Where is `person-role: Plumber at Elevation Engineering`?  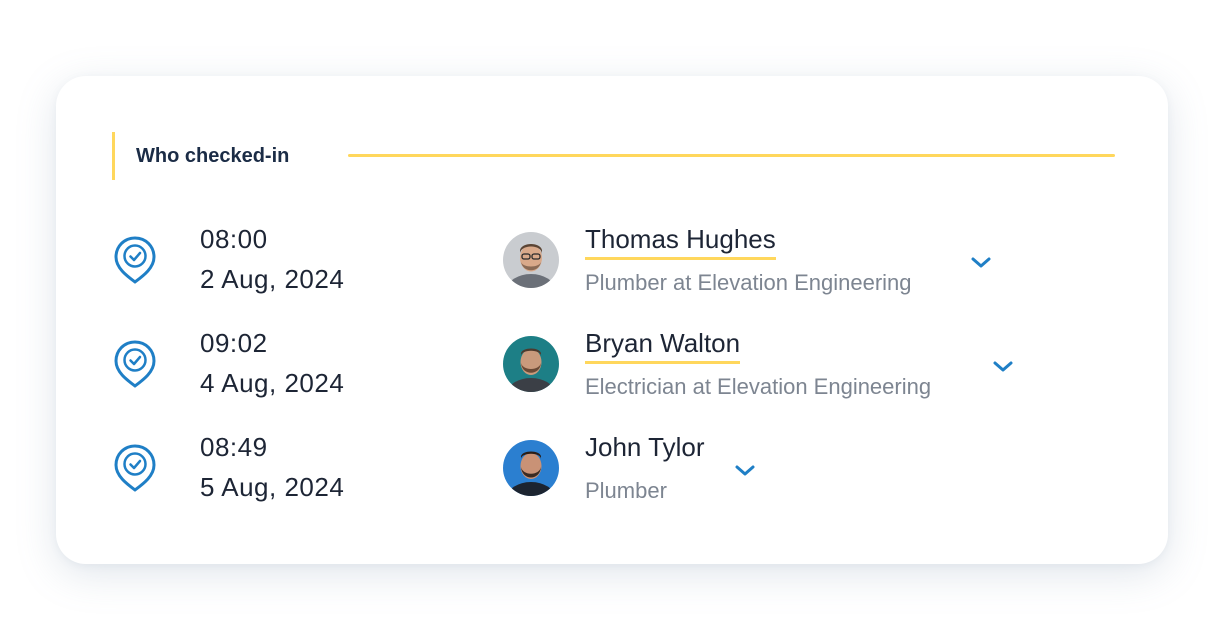 person-role: Plumber at Elevation Engineering is located at coordinates (748, 282).